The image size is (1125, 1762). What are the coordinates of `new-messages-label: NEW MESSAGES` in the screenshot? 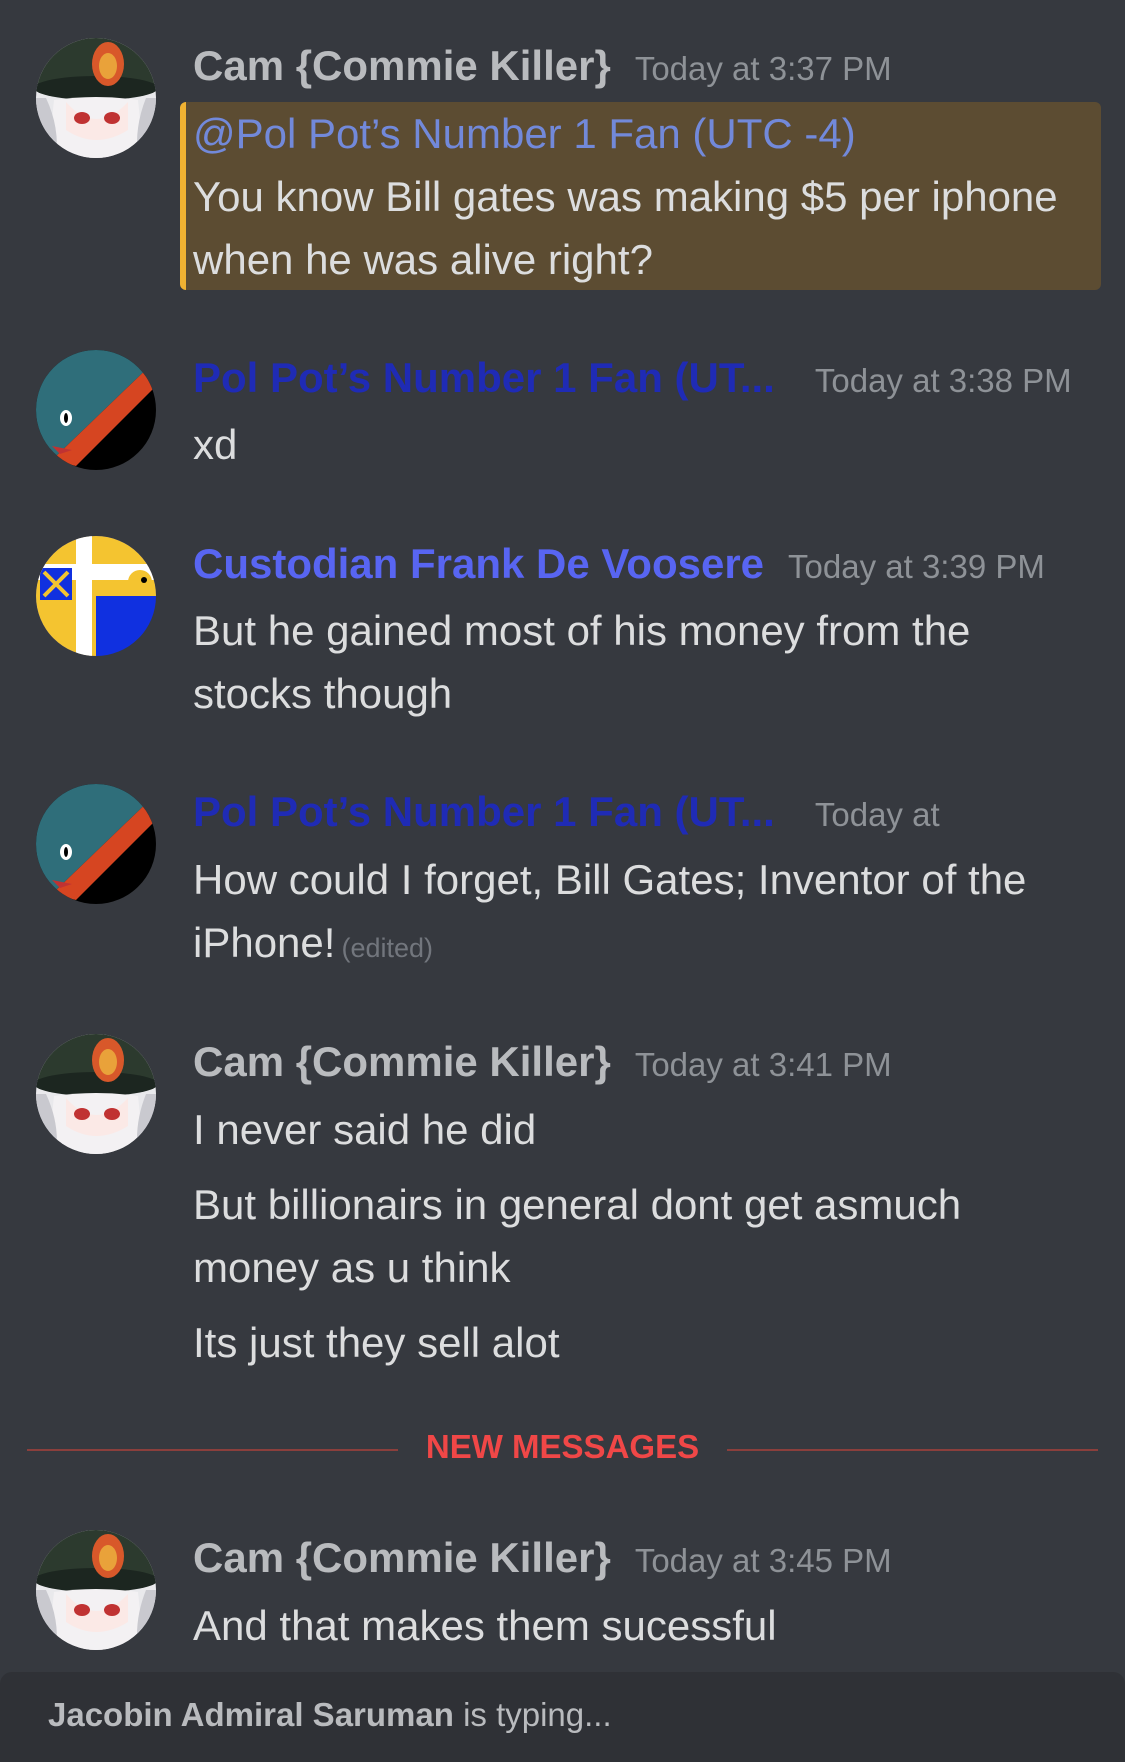 It's located at (562, 1446).